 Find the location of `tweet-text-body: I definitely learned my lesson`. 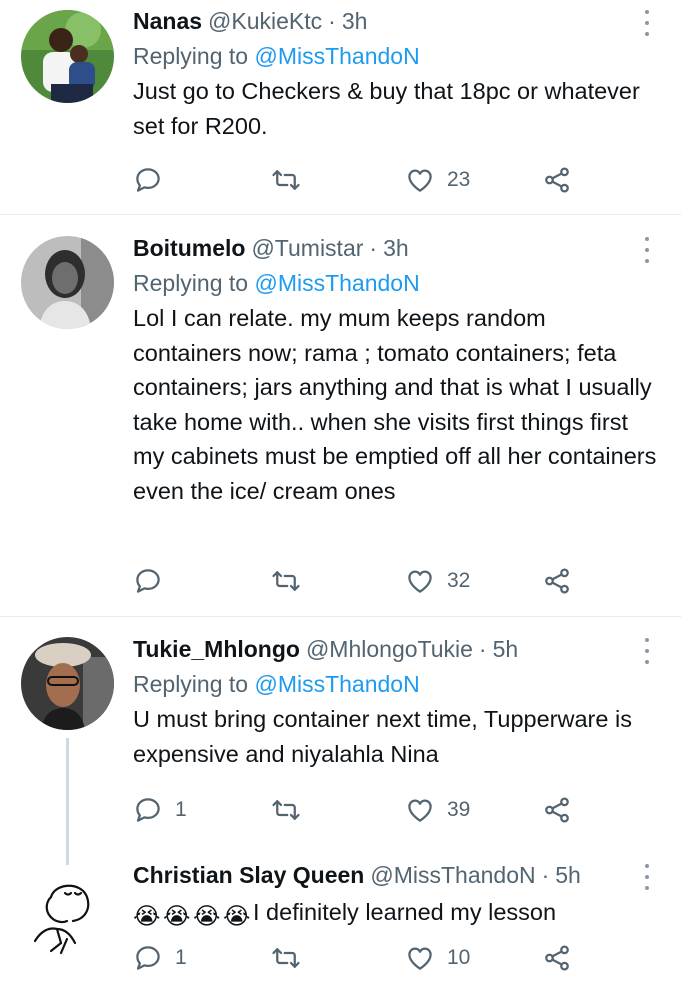

tweet-text-body: I definitely learned my lesson is located at coordinates (405, 912).